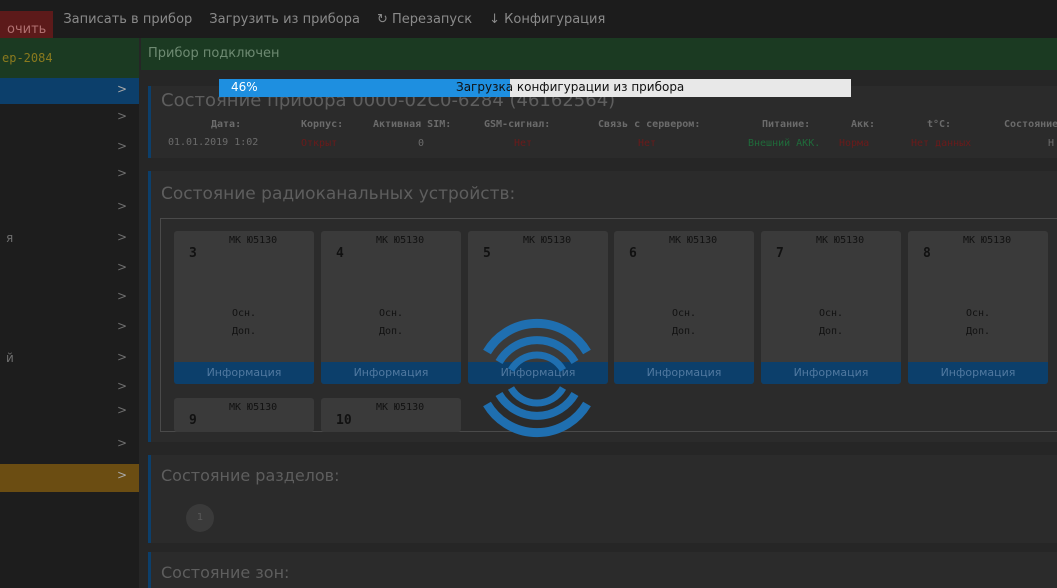 This screenshot has width=1057, height=588. I want to click on device-card: 7 МК Ю5130 Осн. Доп. Информация, so click(831, 307).